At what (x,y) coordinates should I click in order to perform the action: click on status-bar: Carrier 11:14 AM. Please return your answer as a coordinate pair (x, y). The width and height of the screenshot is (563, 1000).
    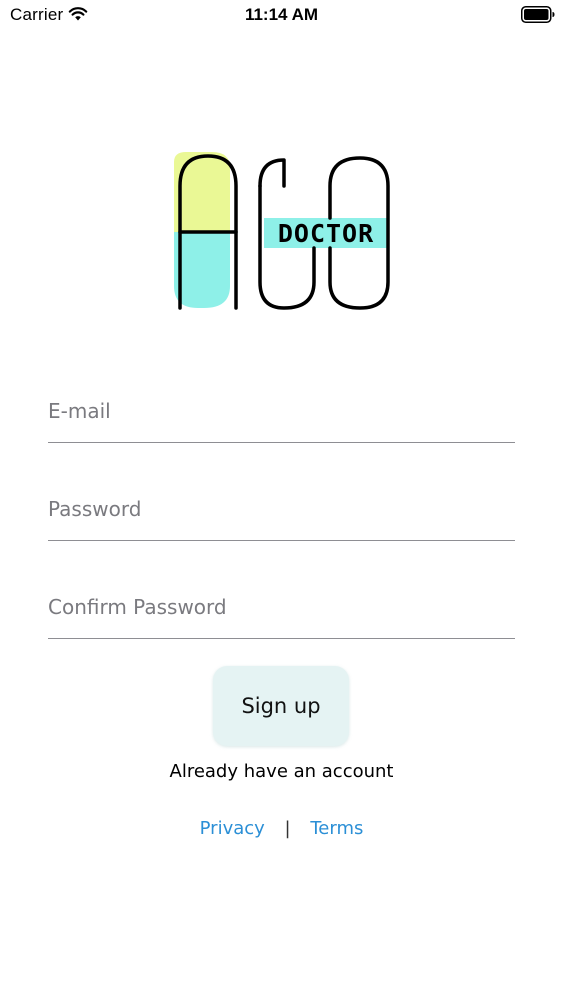
    Looking at the image, I should click on (281, 16).